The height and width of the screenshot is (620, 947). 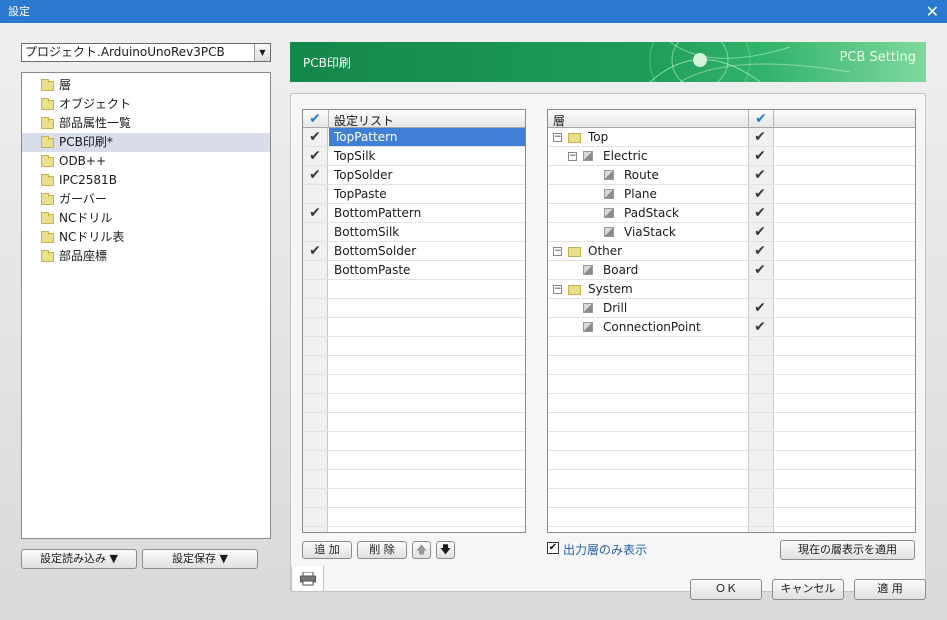 What do you see at coordinates (146, 237) in the screenshot?
I see `sidebar-item: NCドリル表` at bounding box center [146, 237].